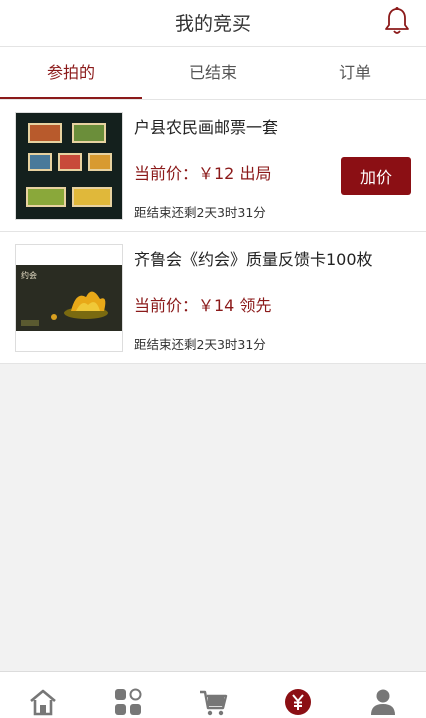 This screenshot has height=718, width=426. I want to click on nav-home, so click(42, 695).